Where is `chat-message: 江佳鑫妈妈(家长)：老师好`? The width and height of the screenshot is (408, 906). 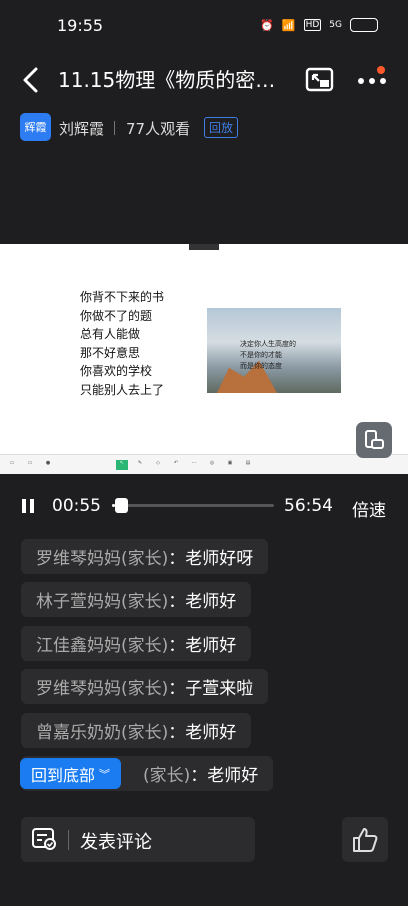
chat-message: 江佳鑫妈妈(家长)：老师好 is located at coordinates (136, 643).